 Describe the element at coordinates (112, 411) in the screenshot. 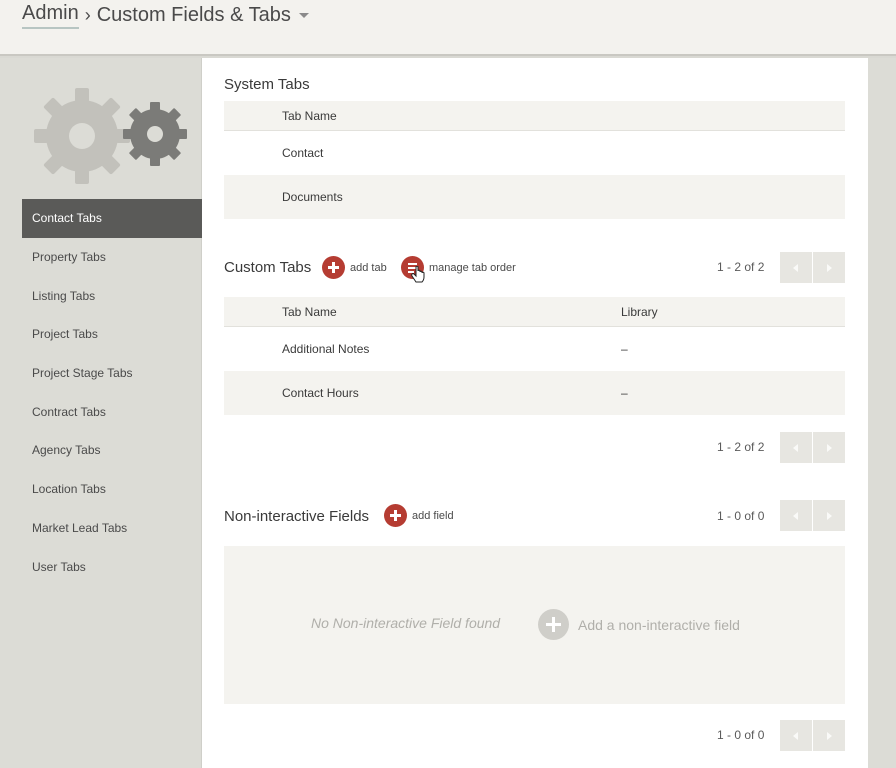

I see `sidebar-item-contract-tabs: Contract Tabs` at that location.